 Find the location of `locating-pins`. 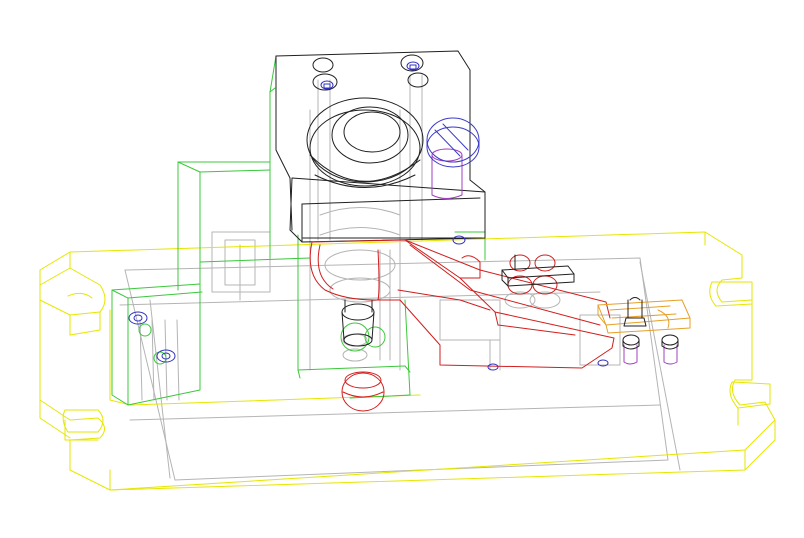

locating-pins is located at coordinates (554, 256).